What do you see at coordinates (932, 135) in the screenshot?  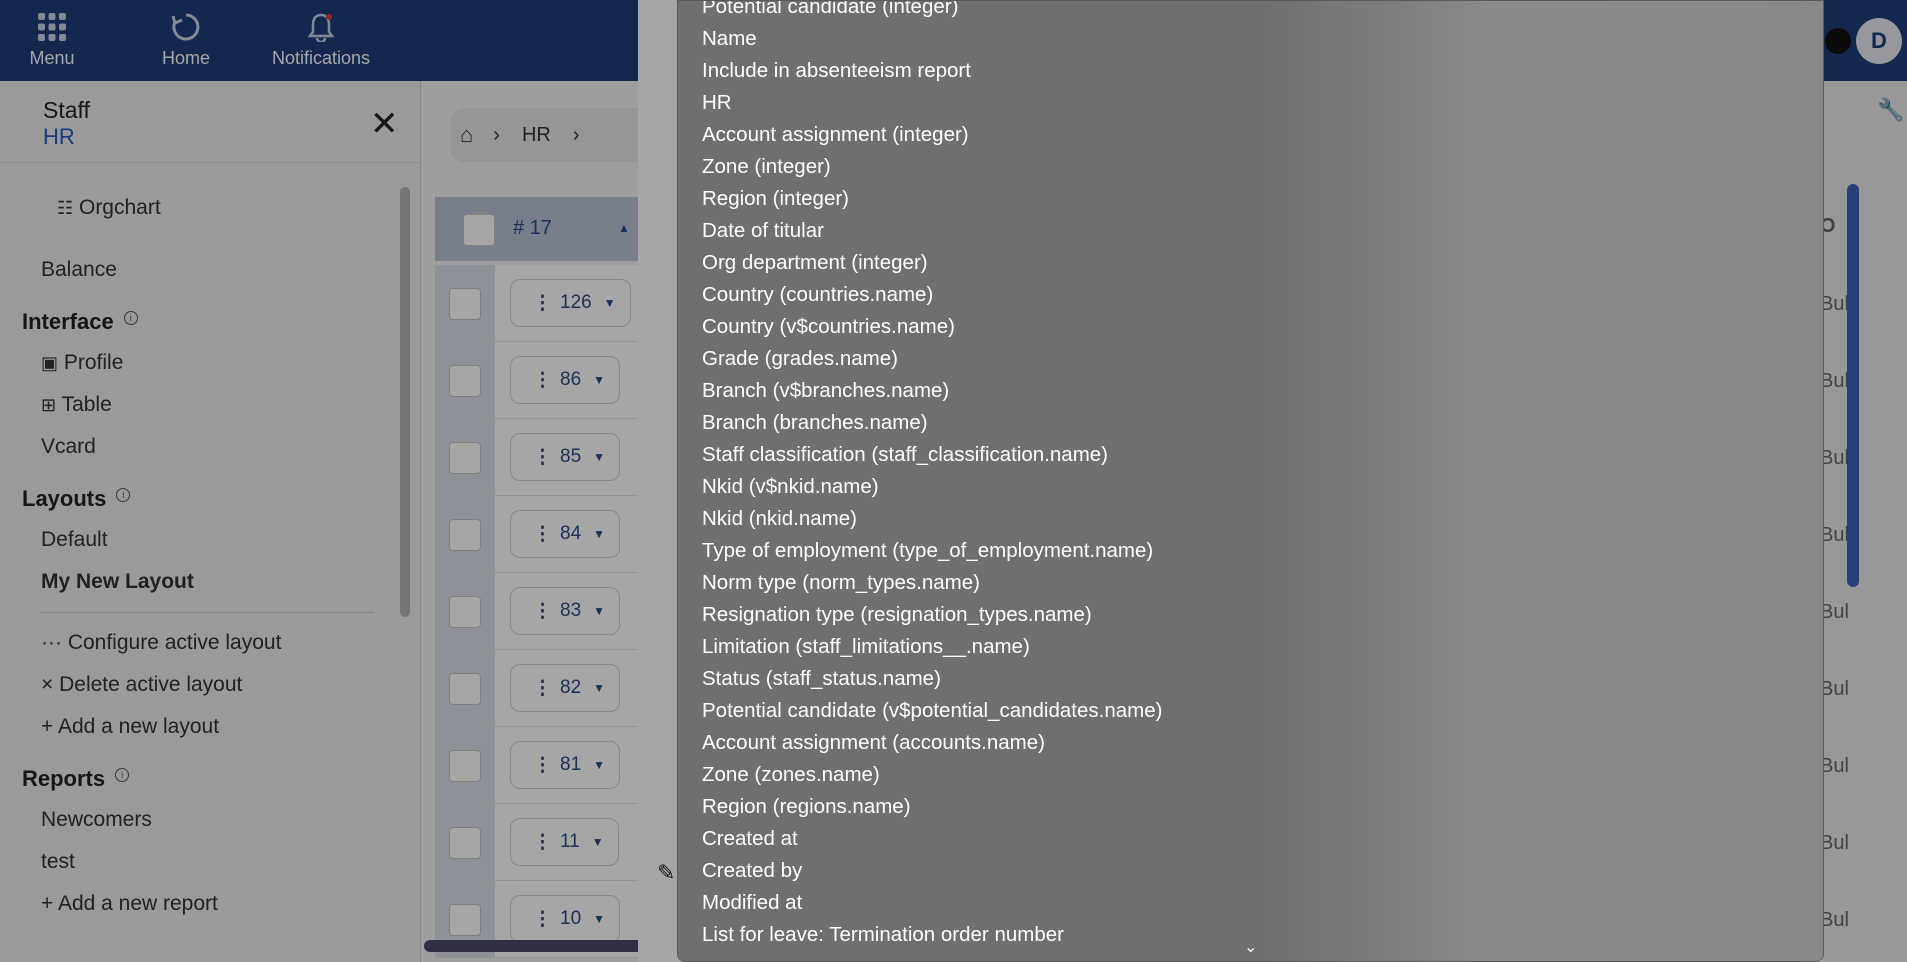 I see `dropdown-option: Account assignment (integer)` at bounding box center [932, 135].